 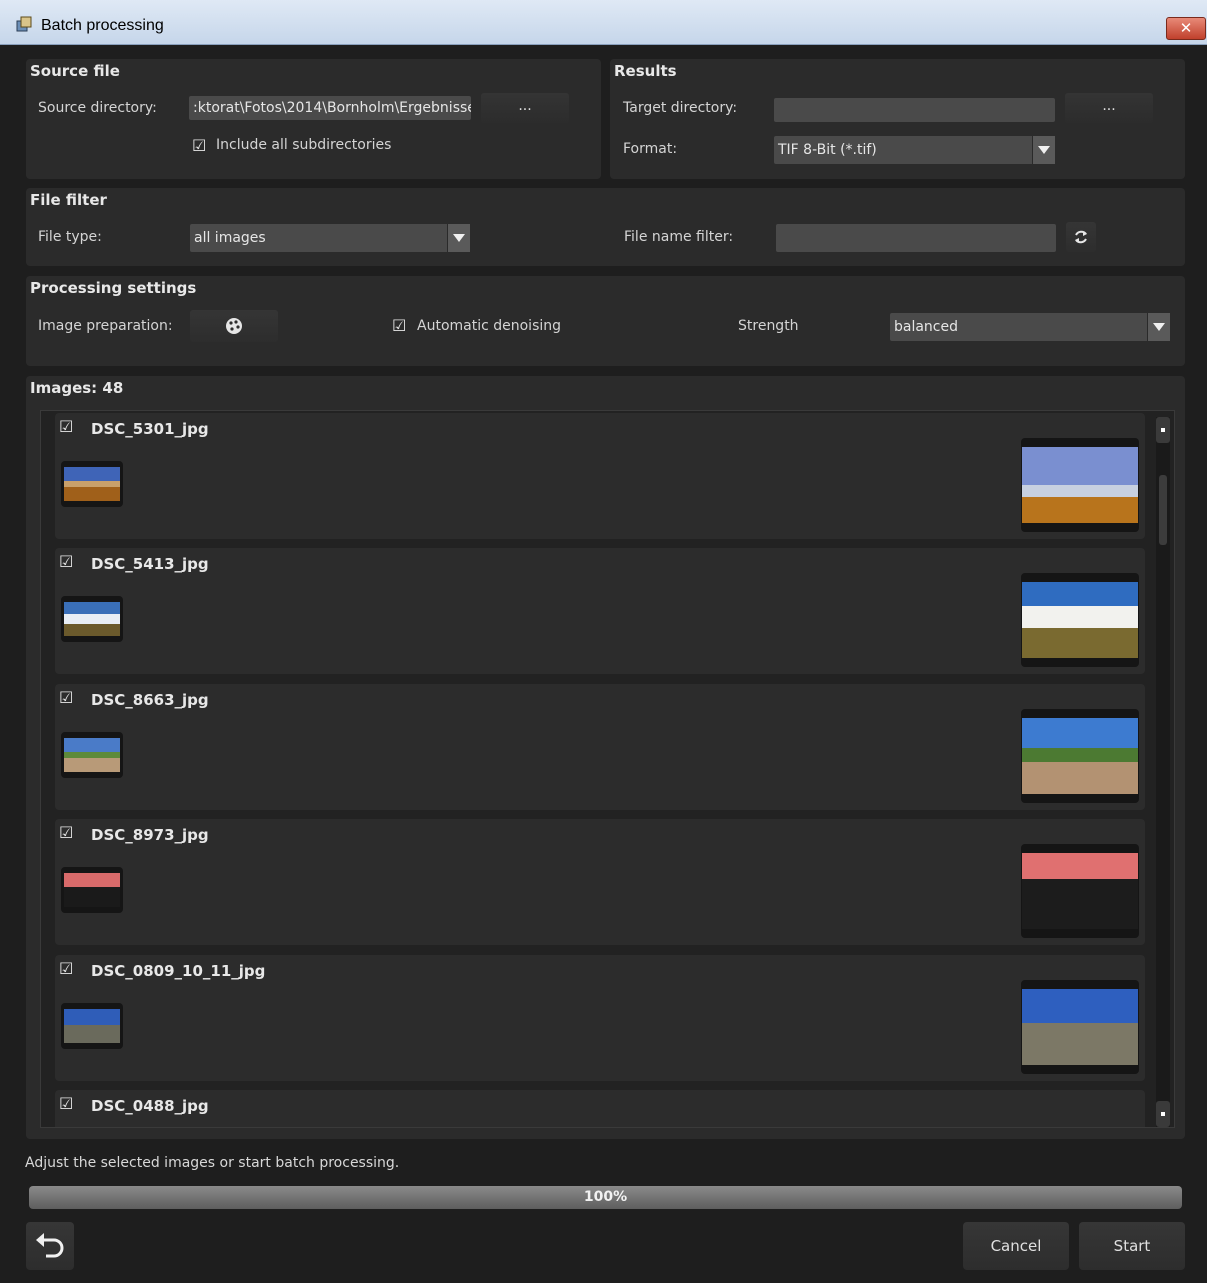 I want to click on progress-label: 100%, so click(x=605, y=1197).